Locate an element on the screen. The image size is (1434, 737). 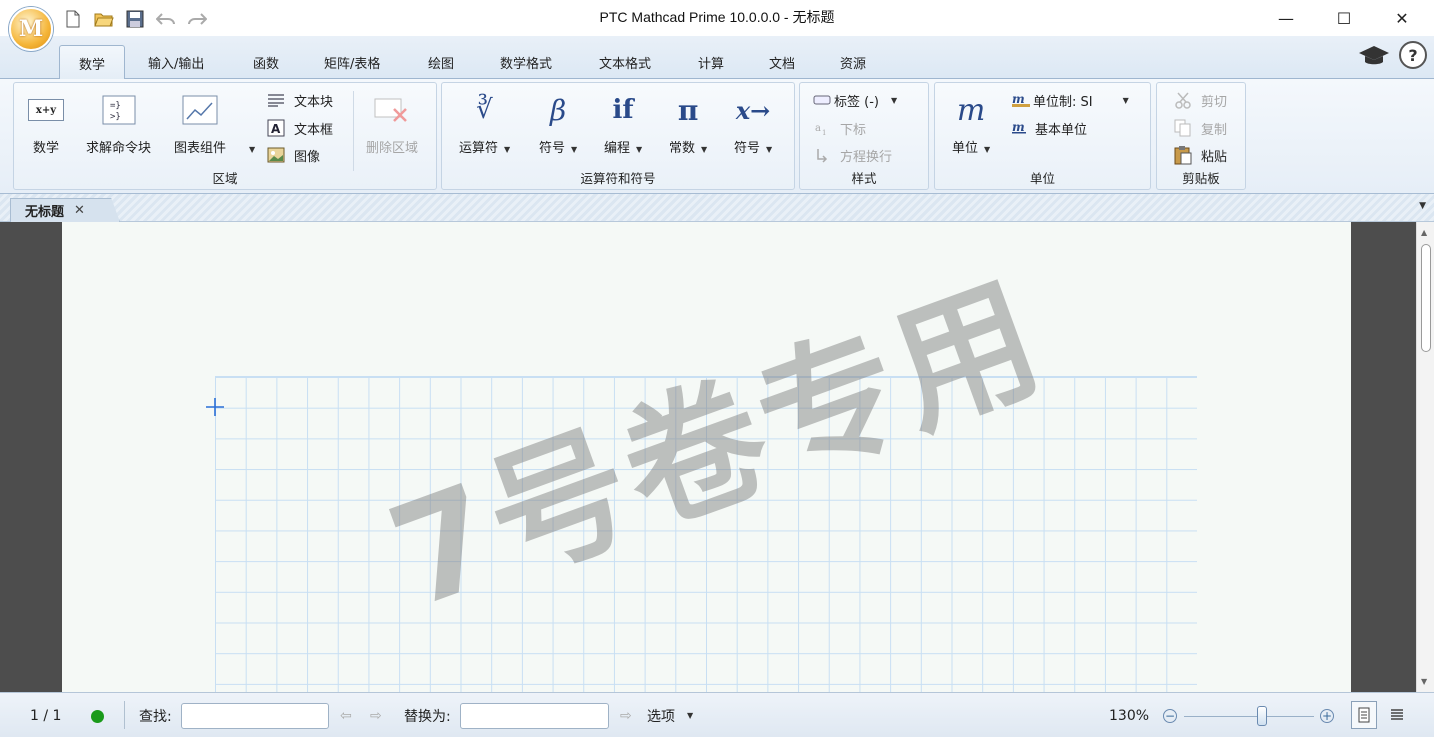
options-label: 选项 is located at coordinates (661, 716).